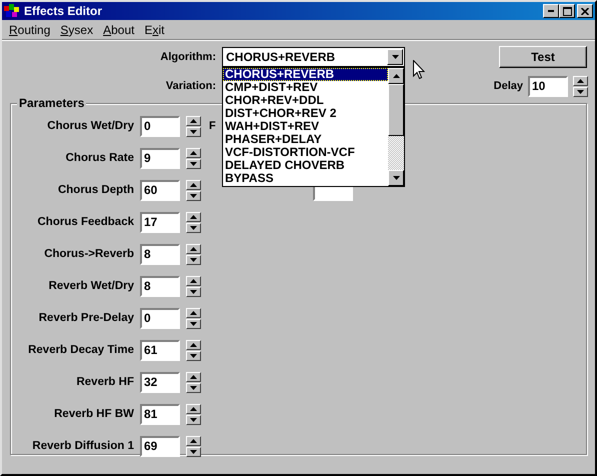 This screenshot has height=476, width=597. What do you see at coordinates (305, 178) in the screenshot?
I see `dropdown-option: BYPASS` at bounding box center [305, 178].